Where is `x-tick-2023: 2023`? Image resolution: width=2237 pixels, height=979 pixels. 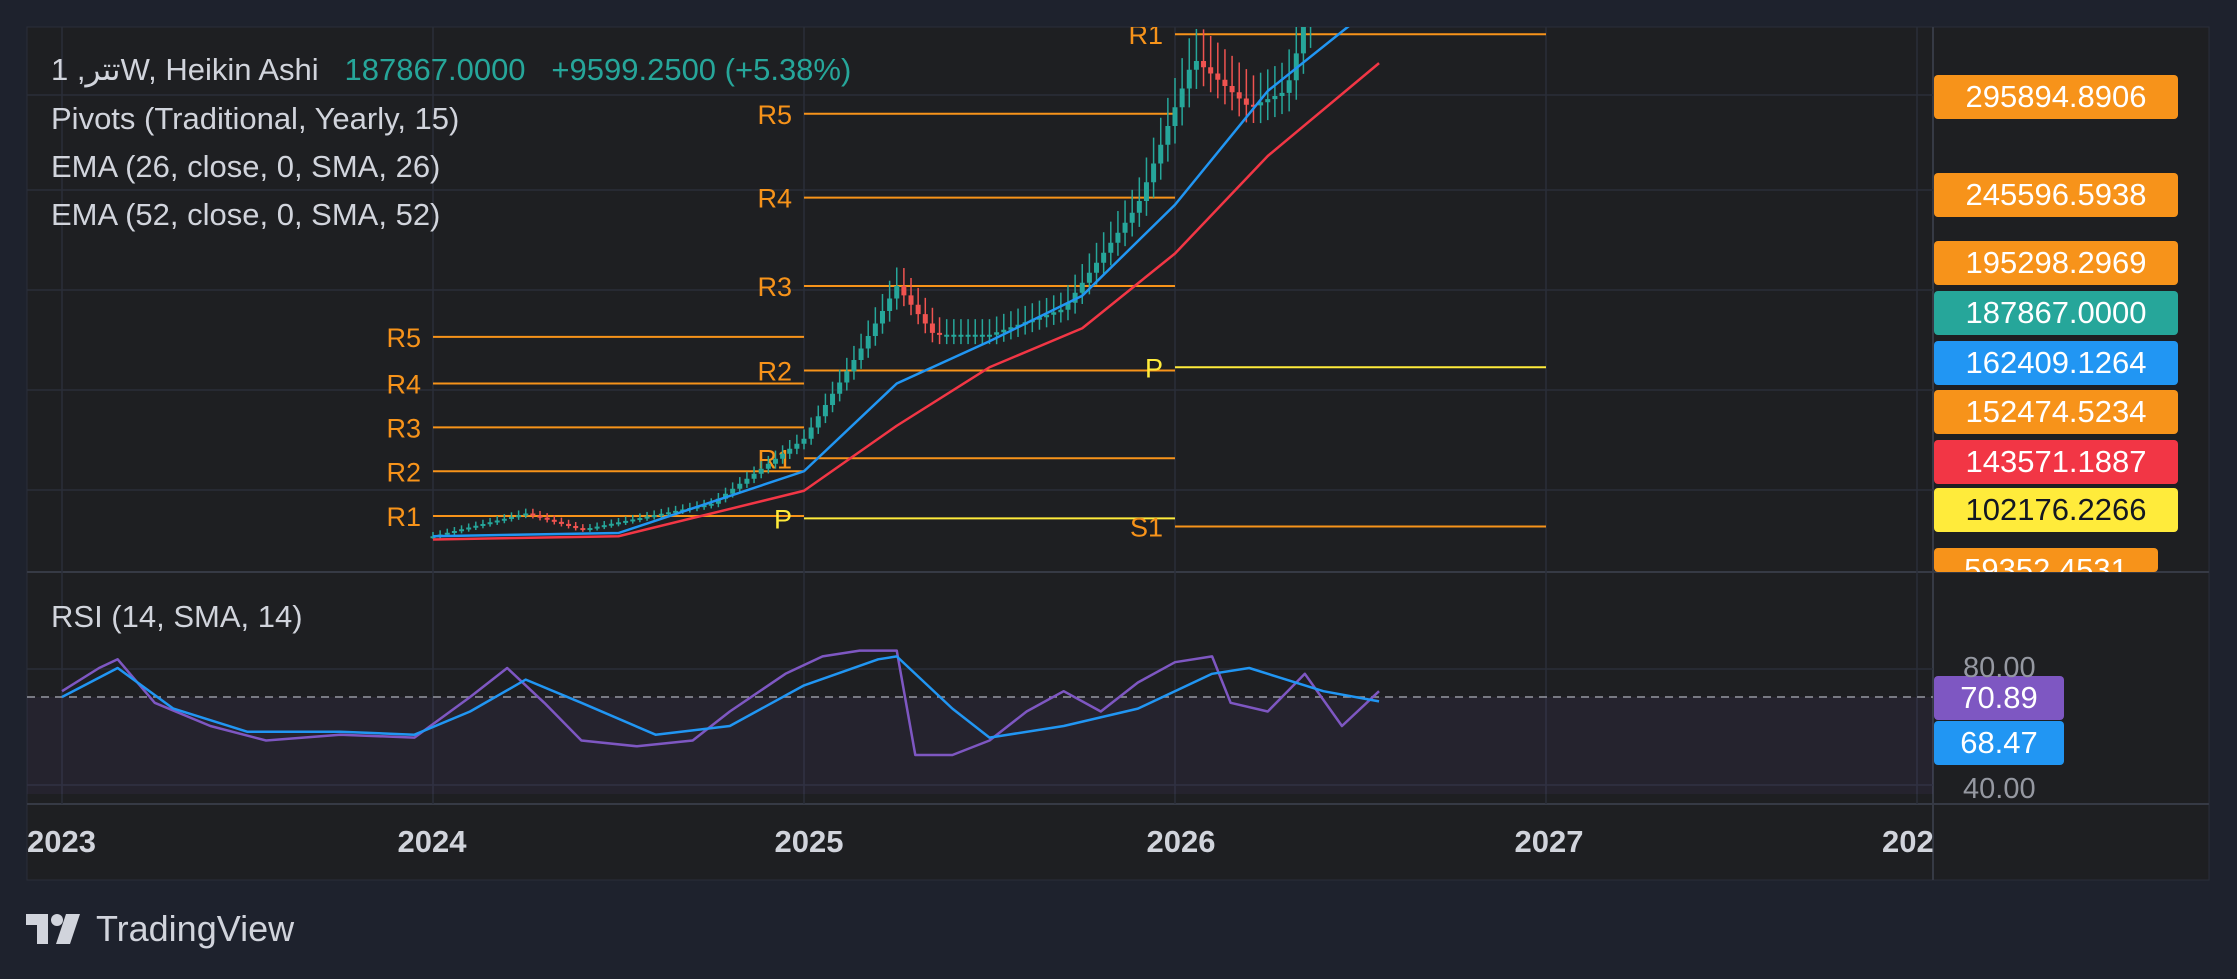
x-tick-2023: 2023 is located at coordinates (61, 841).